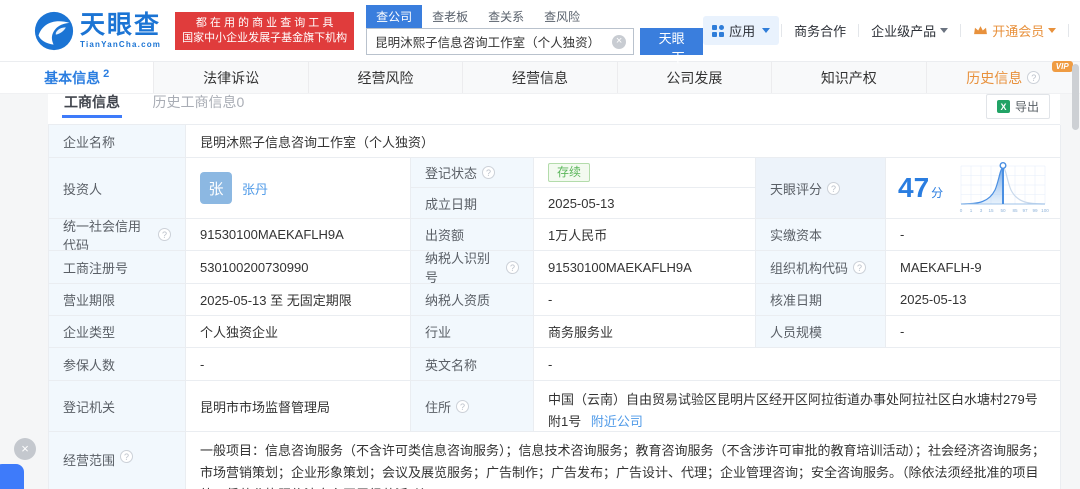 Image resolution: width=1080 pixels, height=489 pixels. What do you see at coordinates (718, 30) in the screenshot?
I see `apps-grid-icon` at bounding box center [718, 30].